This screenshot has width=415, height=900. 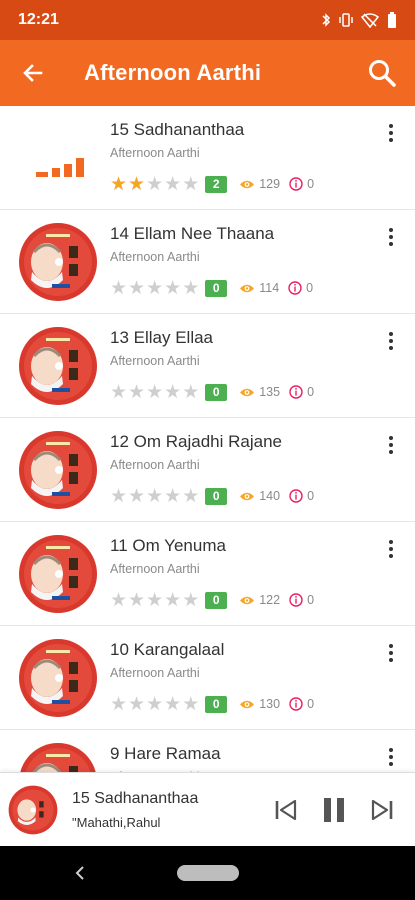 I want to click on arrow-back-icon, so click(x=33, y=73).